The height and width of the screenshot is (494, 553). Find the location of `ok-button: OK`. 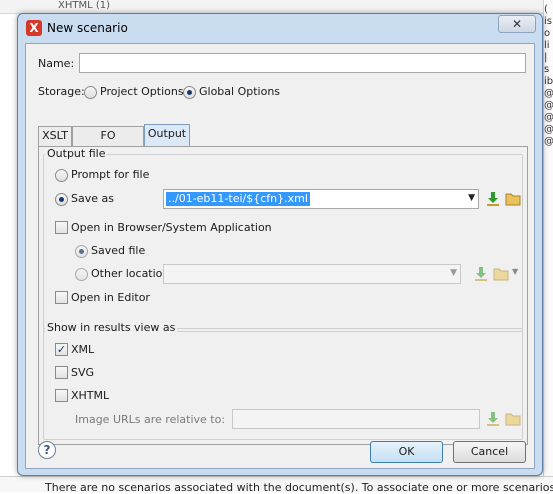

ok-button: OK is located at coordinates (406, 452).